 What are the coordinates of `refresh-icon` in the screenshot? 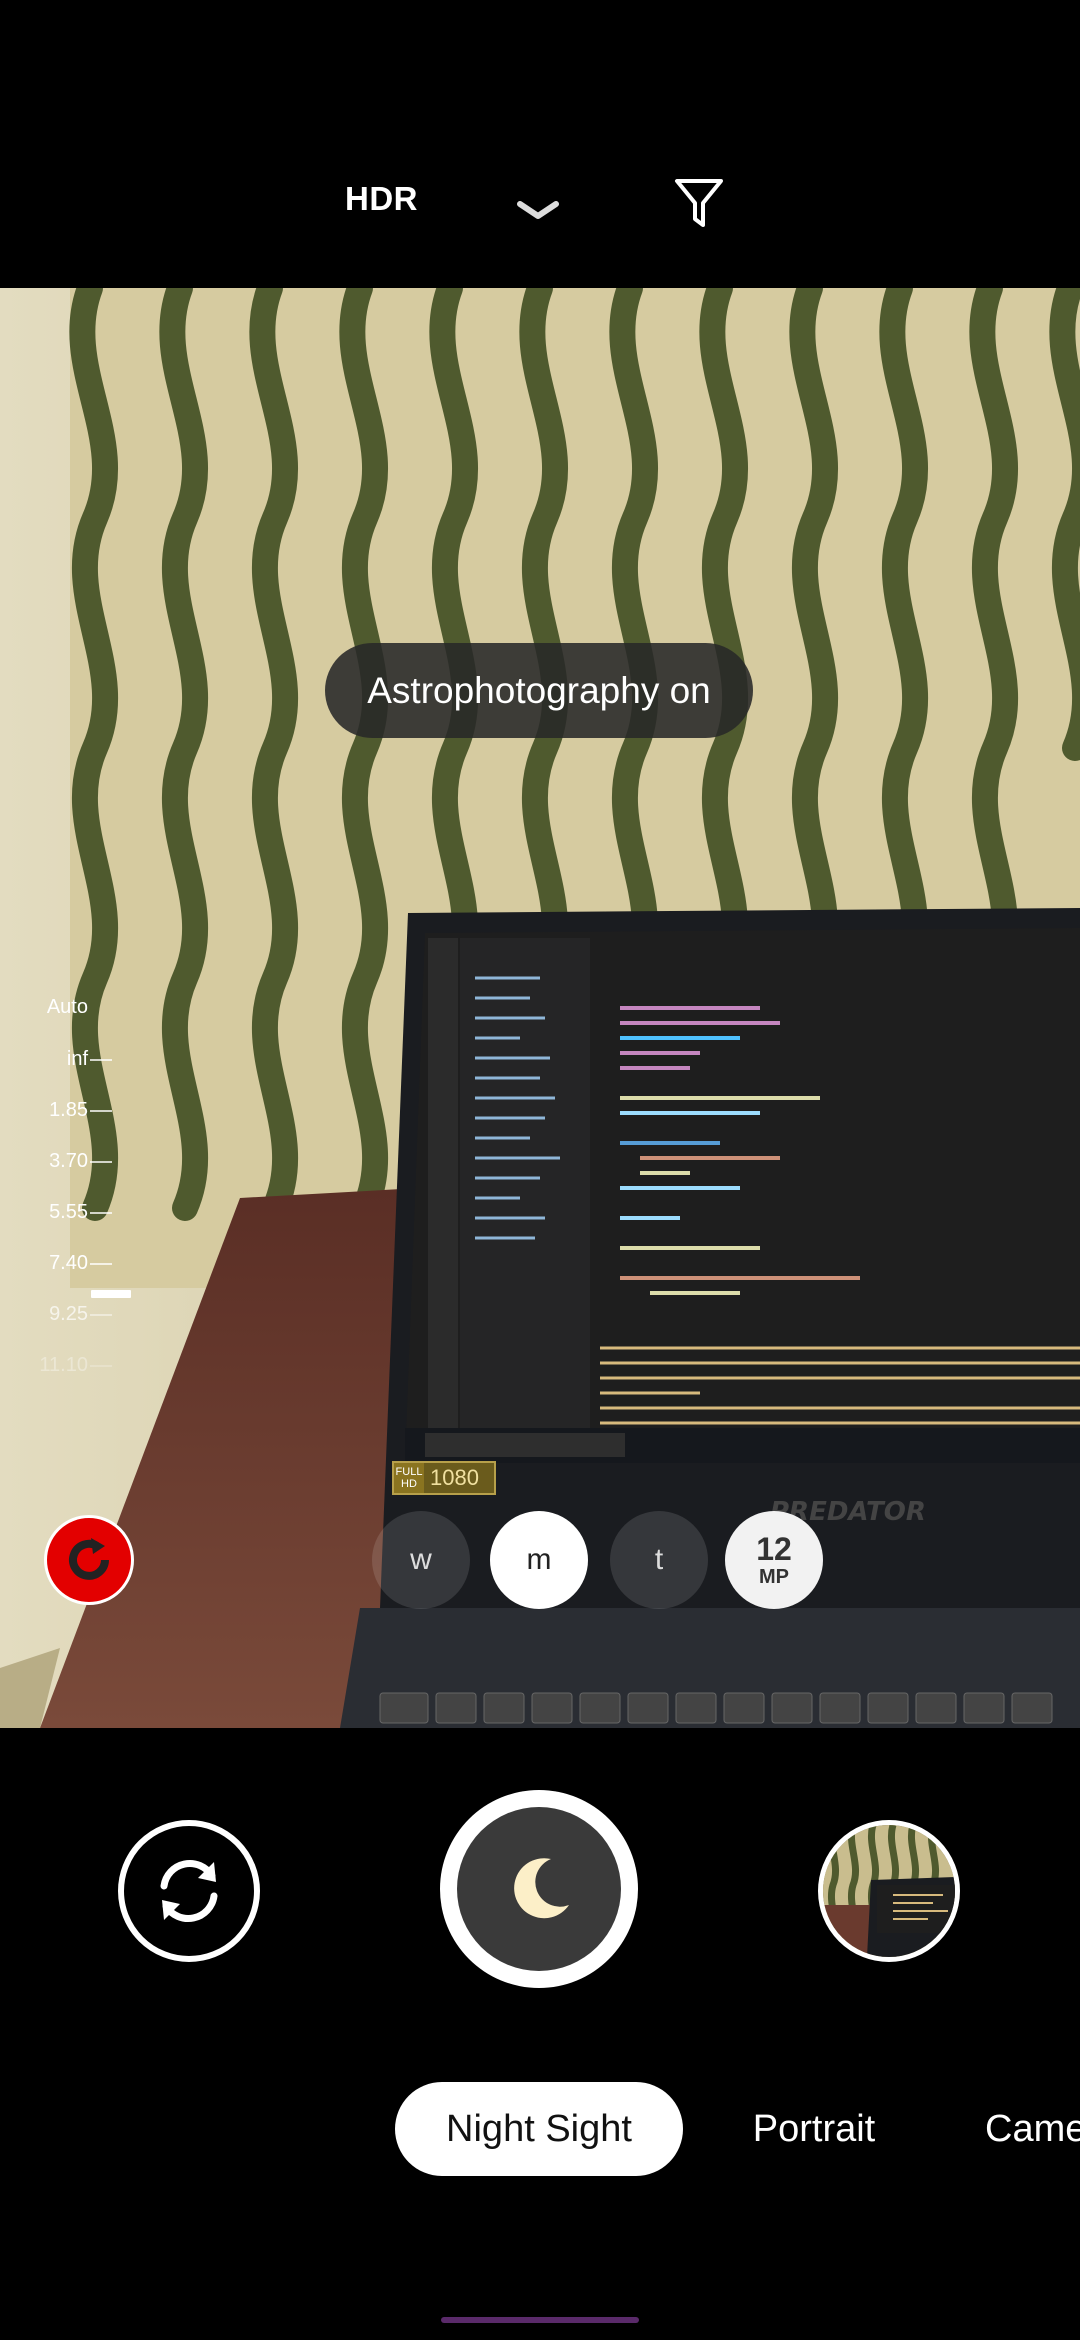 It's located at (89, 1559).